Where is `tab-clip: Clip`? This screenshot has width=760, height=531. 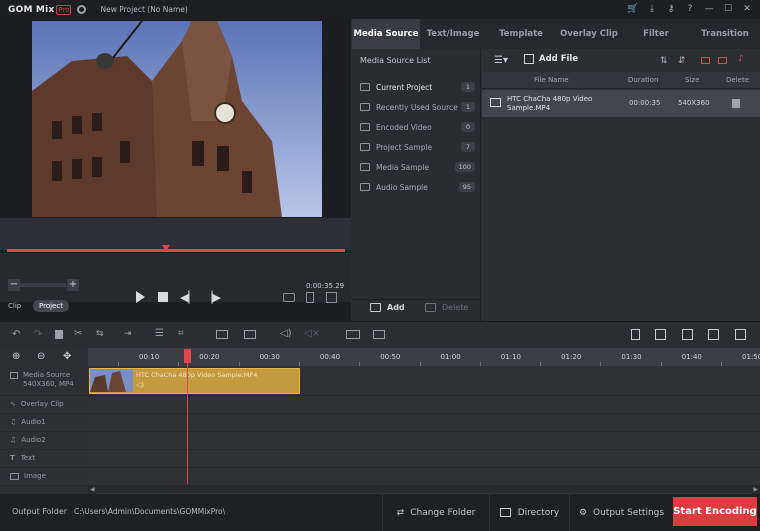
tab-clip: Clip is located at coordinates (14, 306).